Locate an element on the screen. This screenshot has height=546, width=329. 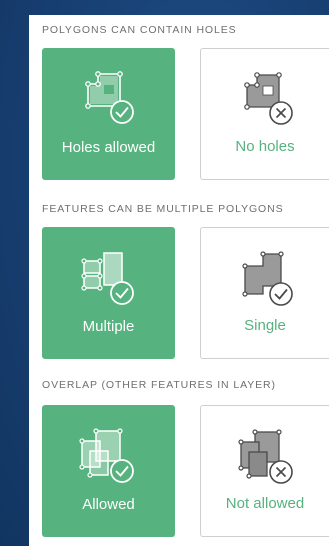
polygon-hole-check-icon is located at coordinates (109, 97).